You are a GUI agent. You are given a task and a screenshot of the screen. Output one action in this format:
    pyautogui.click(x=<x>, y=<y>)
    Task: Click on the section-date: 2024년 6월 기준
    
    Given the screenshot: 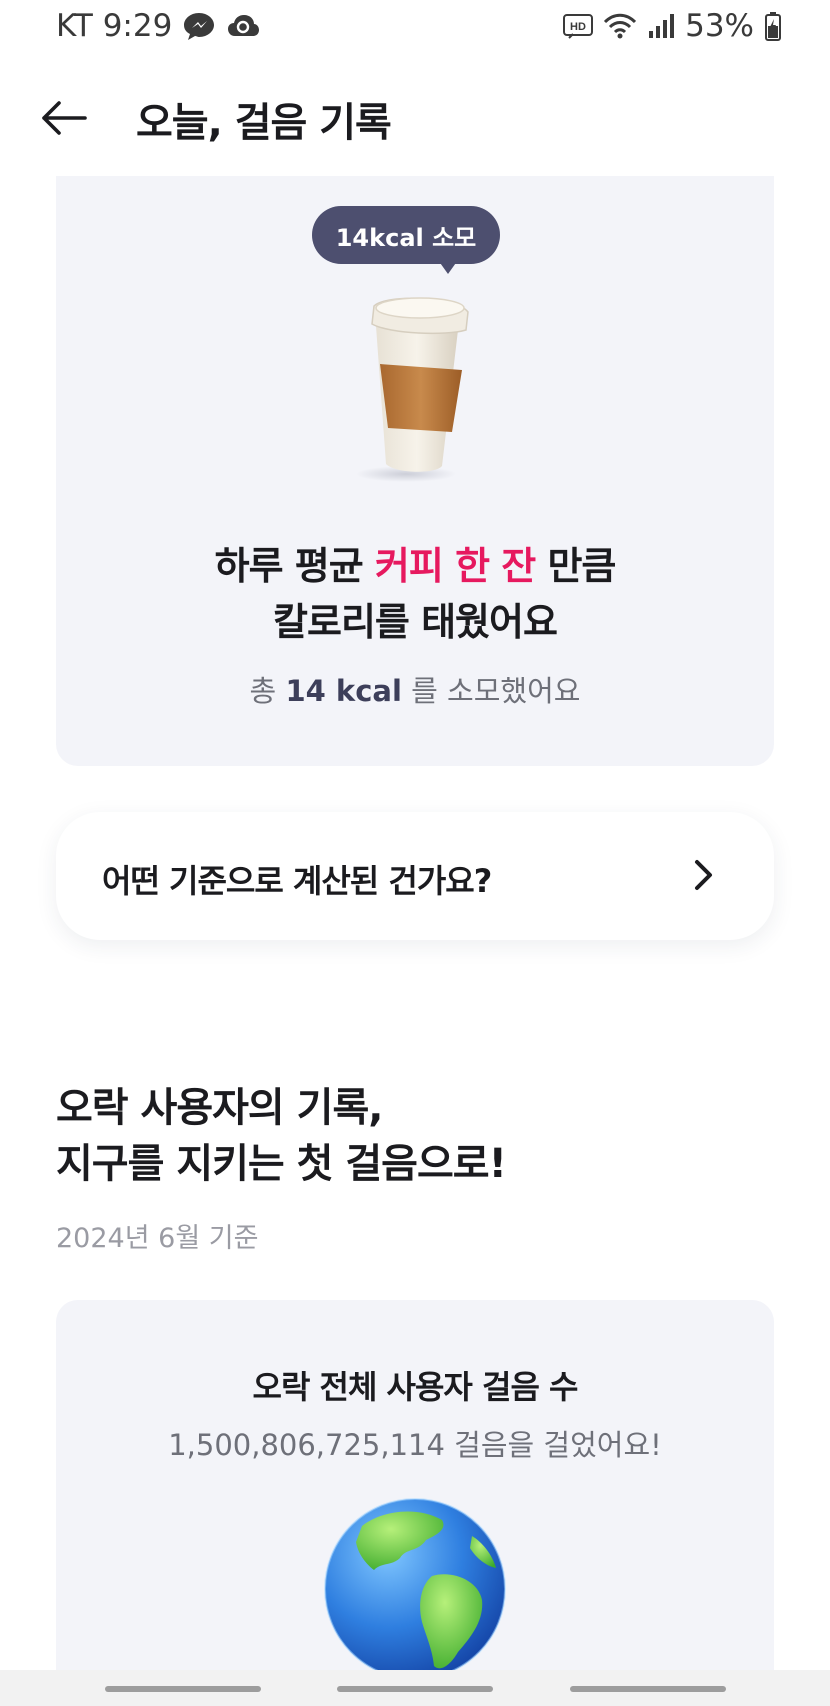 What is the action you would take?
    pyautogui.click(x=157, y=1238)
    